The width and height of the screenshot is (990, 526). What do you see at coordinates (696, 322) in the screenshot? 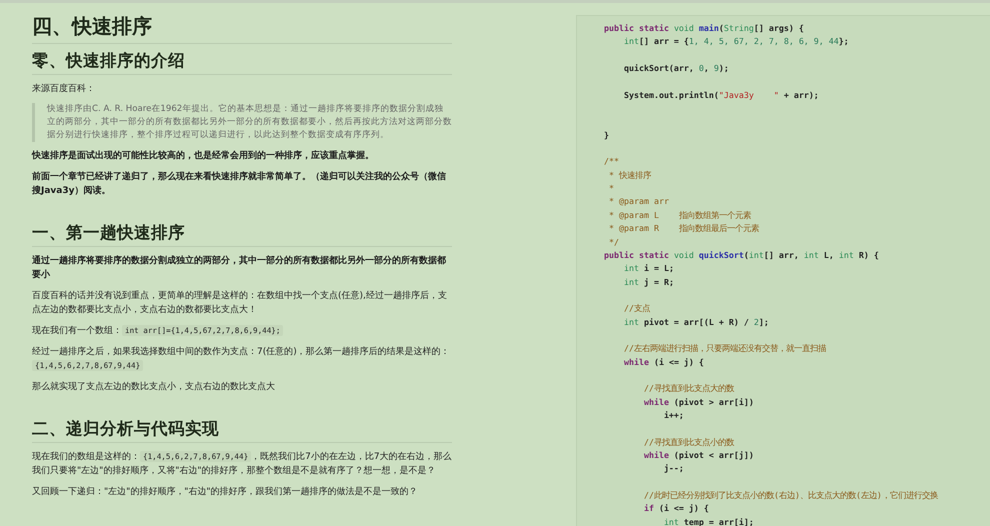
I see `code-line: int pivot = arr[(L + R) / 2];` at bounding box center [696, 322].